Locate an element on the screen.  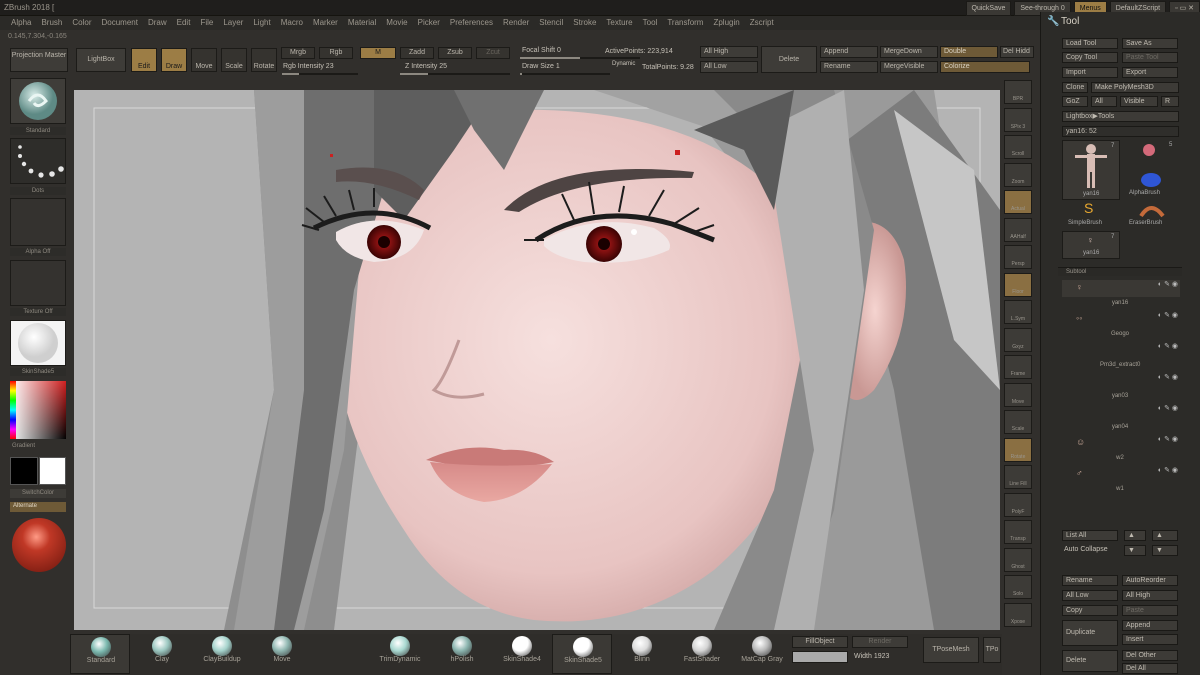
material-matcap-gray: MatCap Gray is located at coordinates (762, 654).